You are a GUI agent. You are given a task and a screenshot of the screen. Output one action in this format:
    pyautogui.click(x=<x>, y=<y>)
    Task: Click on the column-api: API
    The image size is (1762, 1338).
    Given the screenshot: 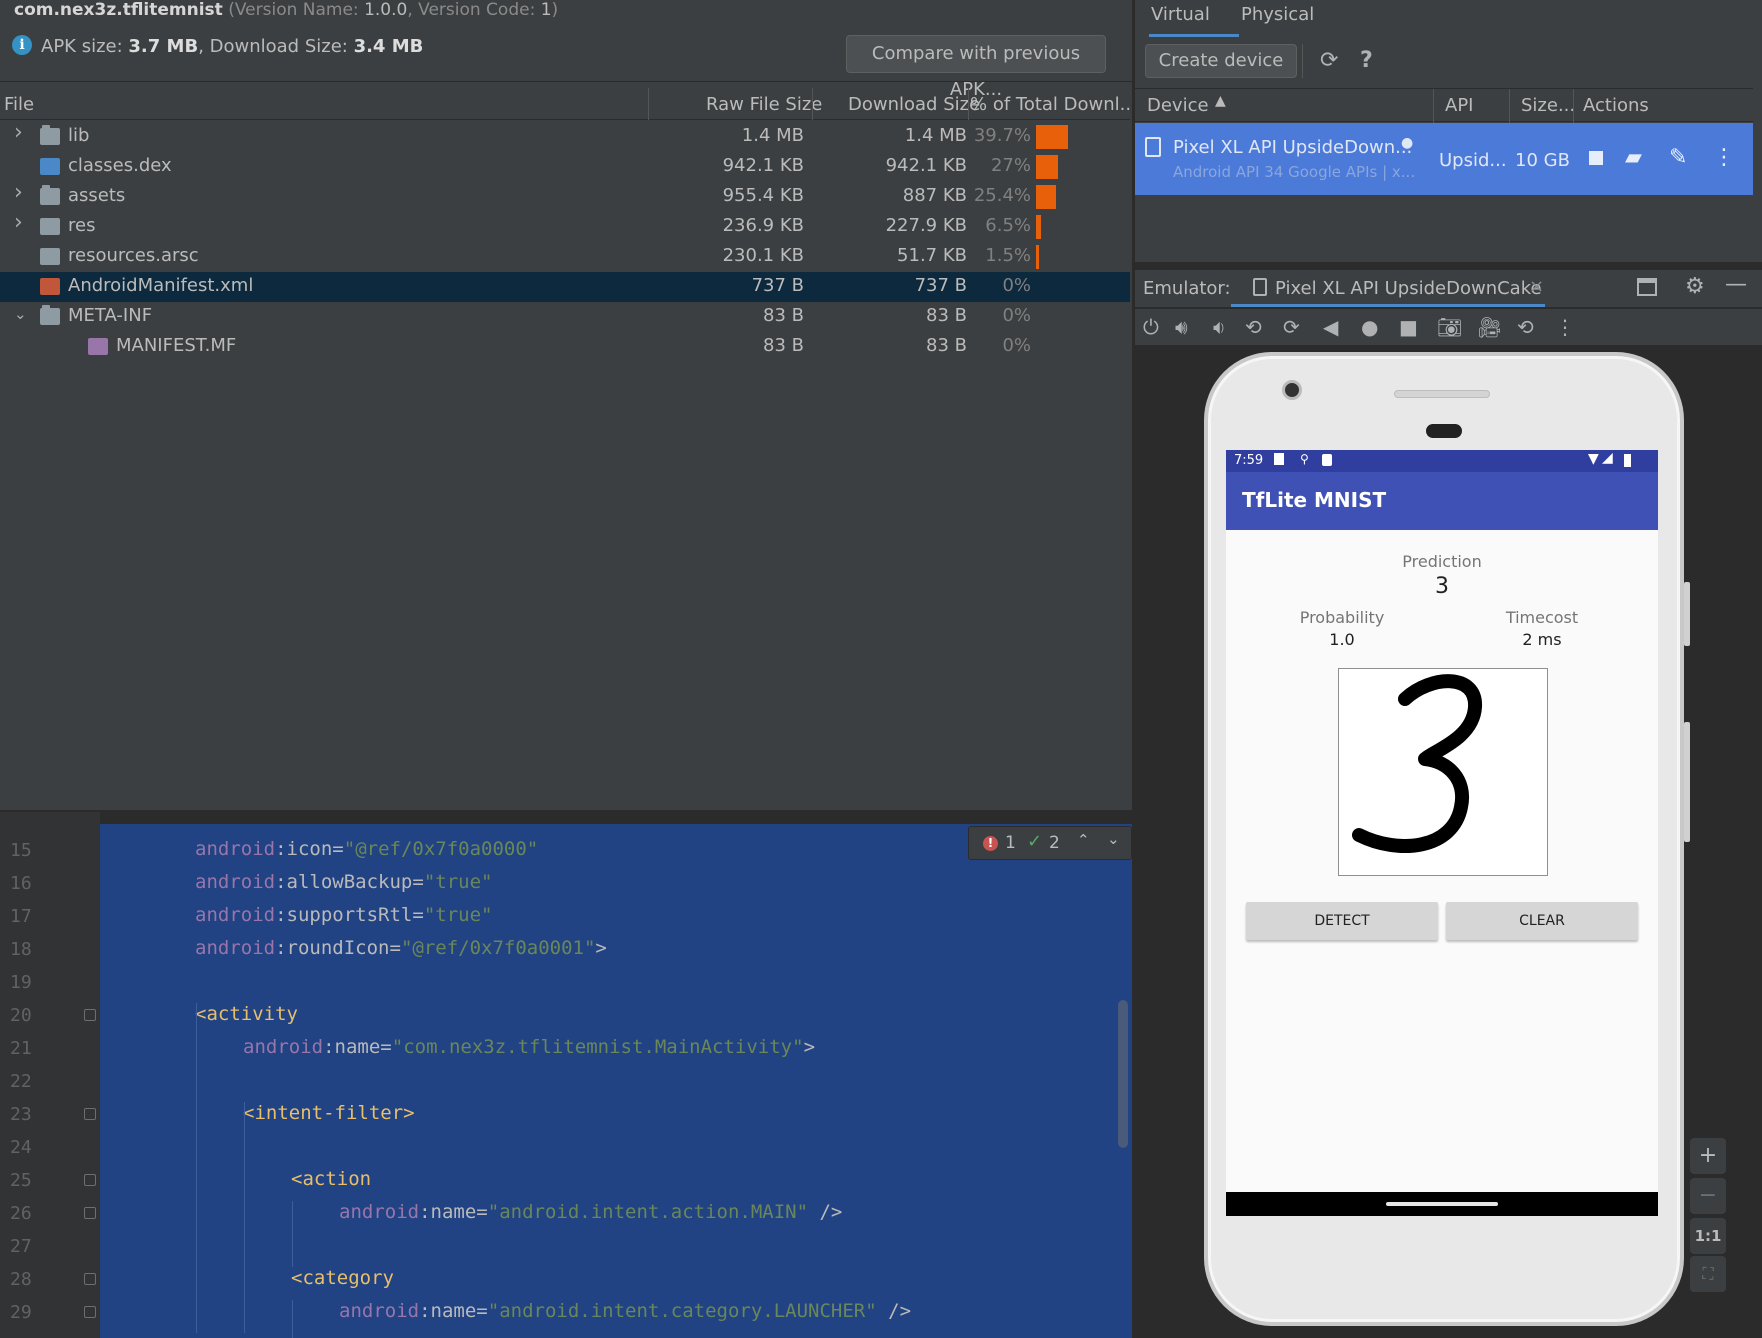 What is the action you would take?
    pyautogui.click(x=1459, y=105)
    